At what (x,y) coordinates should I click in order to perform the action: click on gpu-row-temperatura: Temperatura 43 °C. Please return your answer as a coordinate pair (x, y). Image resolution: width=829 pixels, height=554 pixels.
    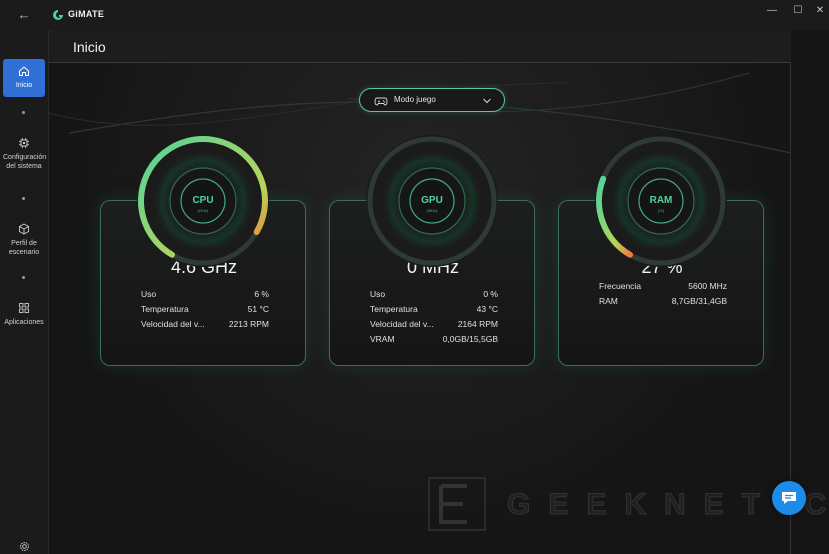
    Looking at the image, I should click on (434, 310).